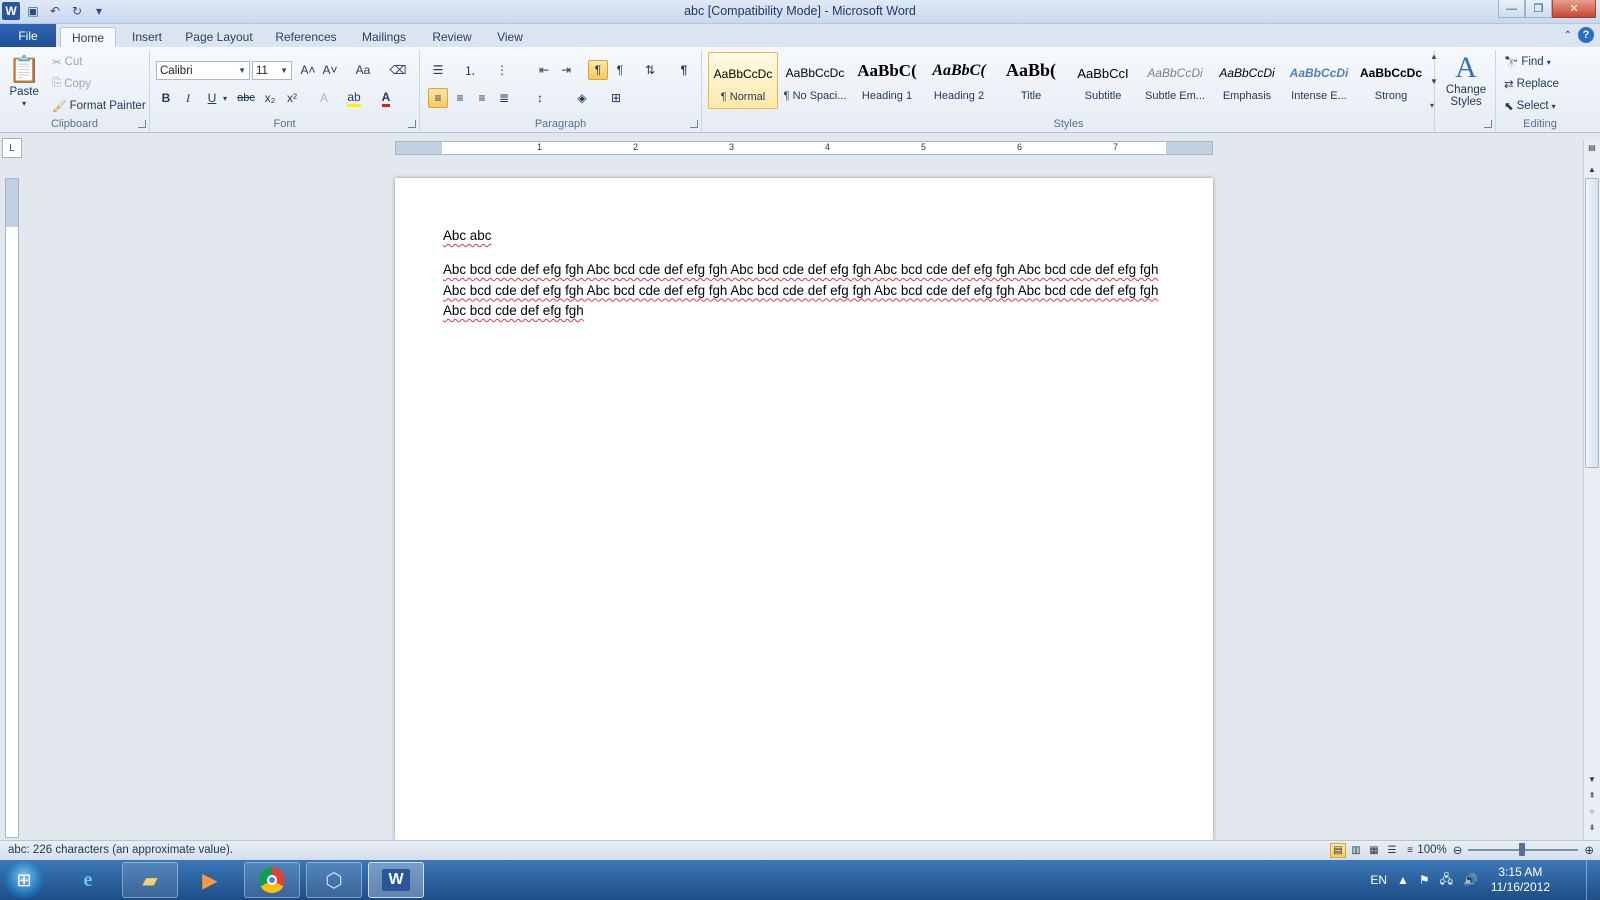  Describe the element at coordinates (1592, 169) in the screenshot. I see `scroll-up-icon: ▲` at that location.